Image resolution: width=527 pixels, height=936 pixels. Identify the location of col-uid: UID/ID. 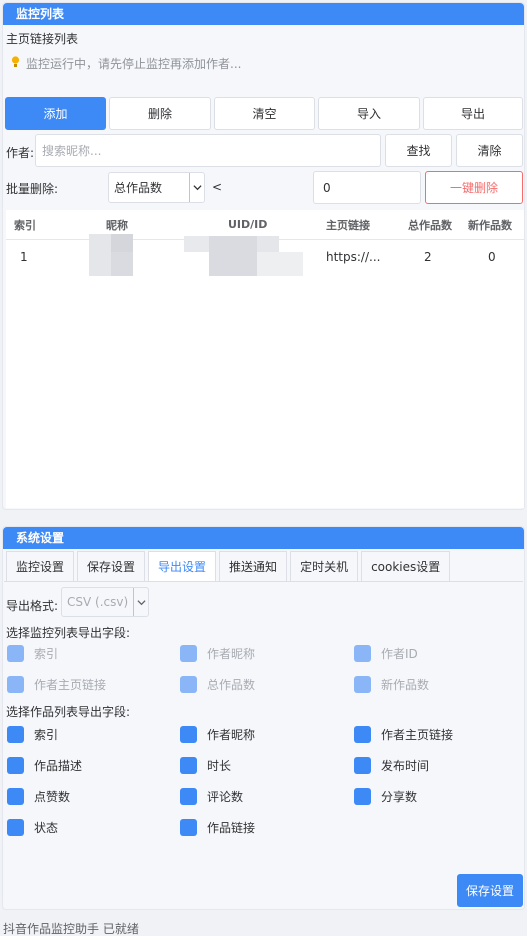
(248, 224).